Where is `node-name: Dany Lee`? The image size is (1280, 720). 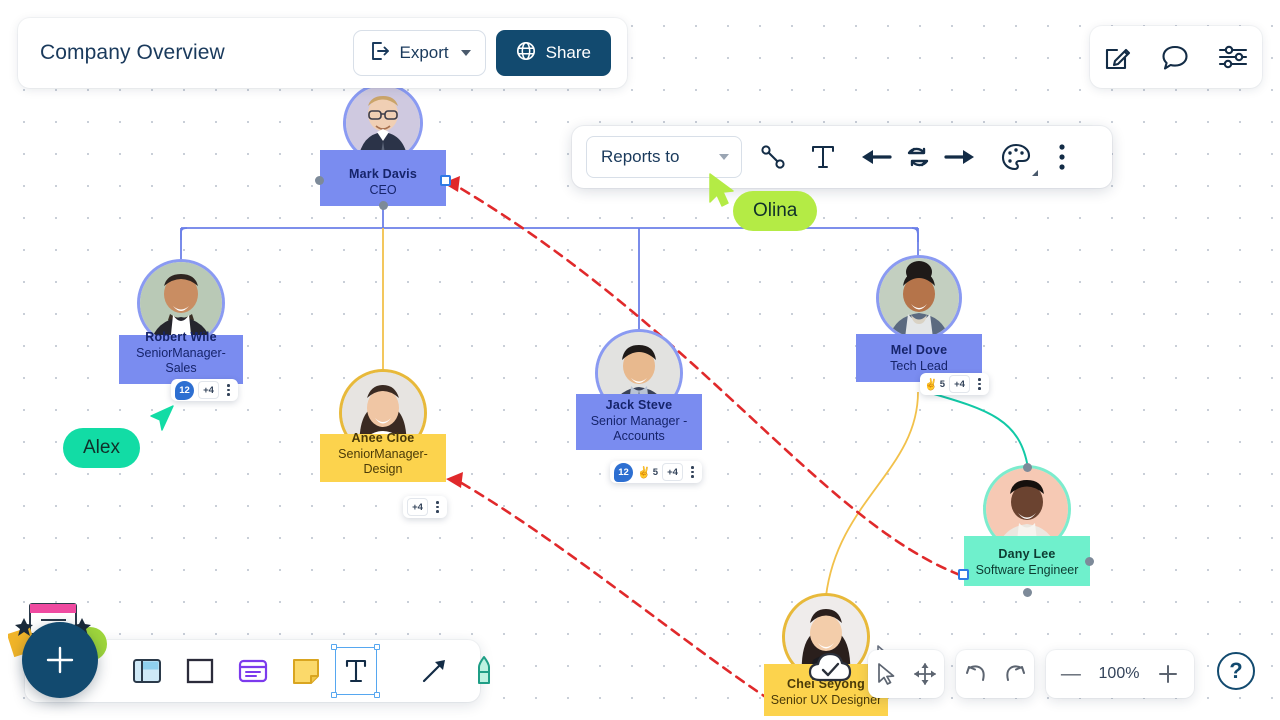
node-name: Dany Lee is located at coordinates (1027, 554).